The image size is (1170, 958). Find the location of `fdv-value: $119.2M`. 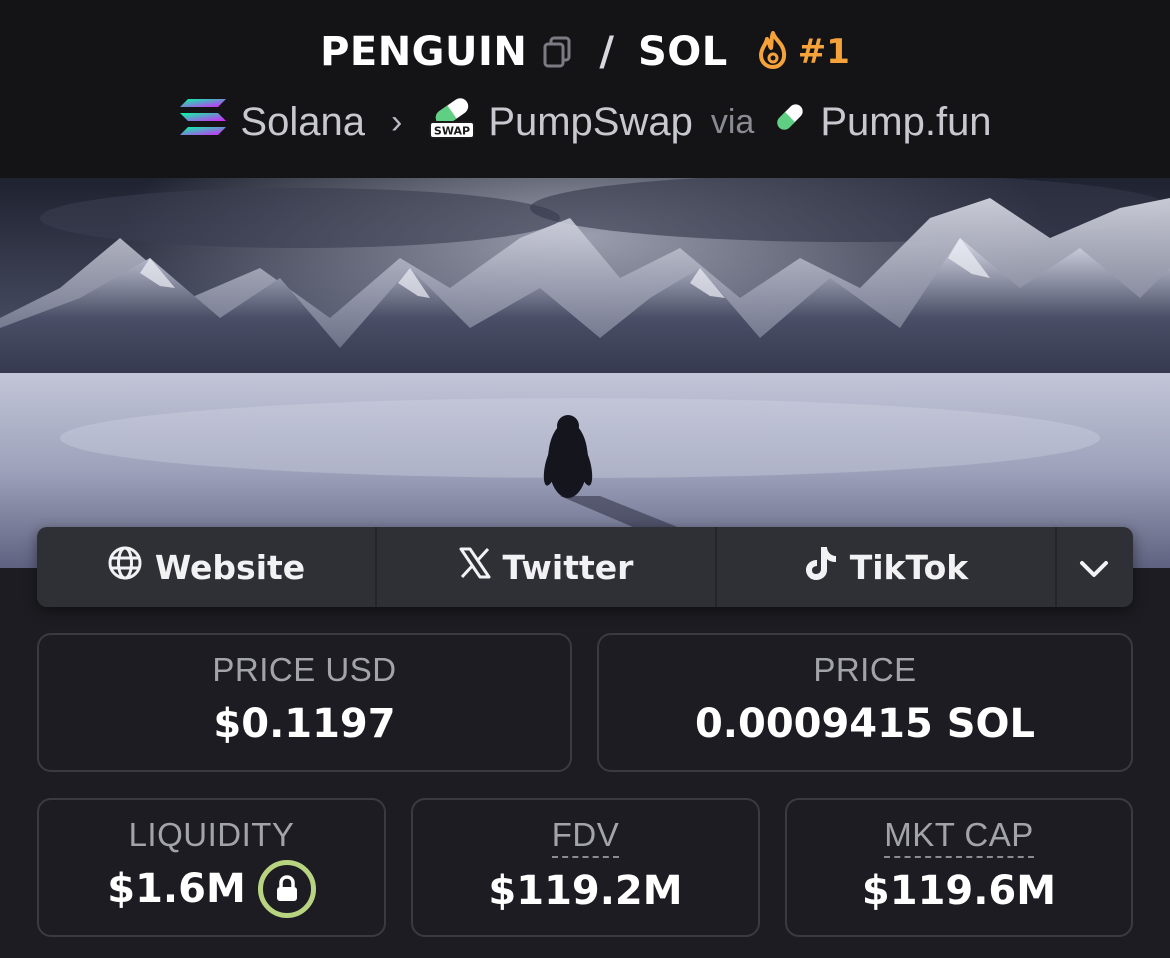

fdv-value: $119.2M is located at coordinates (585, 891).